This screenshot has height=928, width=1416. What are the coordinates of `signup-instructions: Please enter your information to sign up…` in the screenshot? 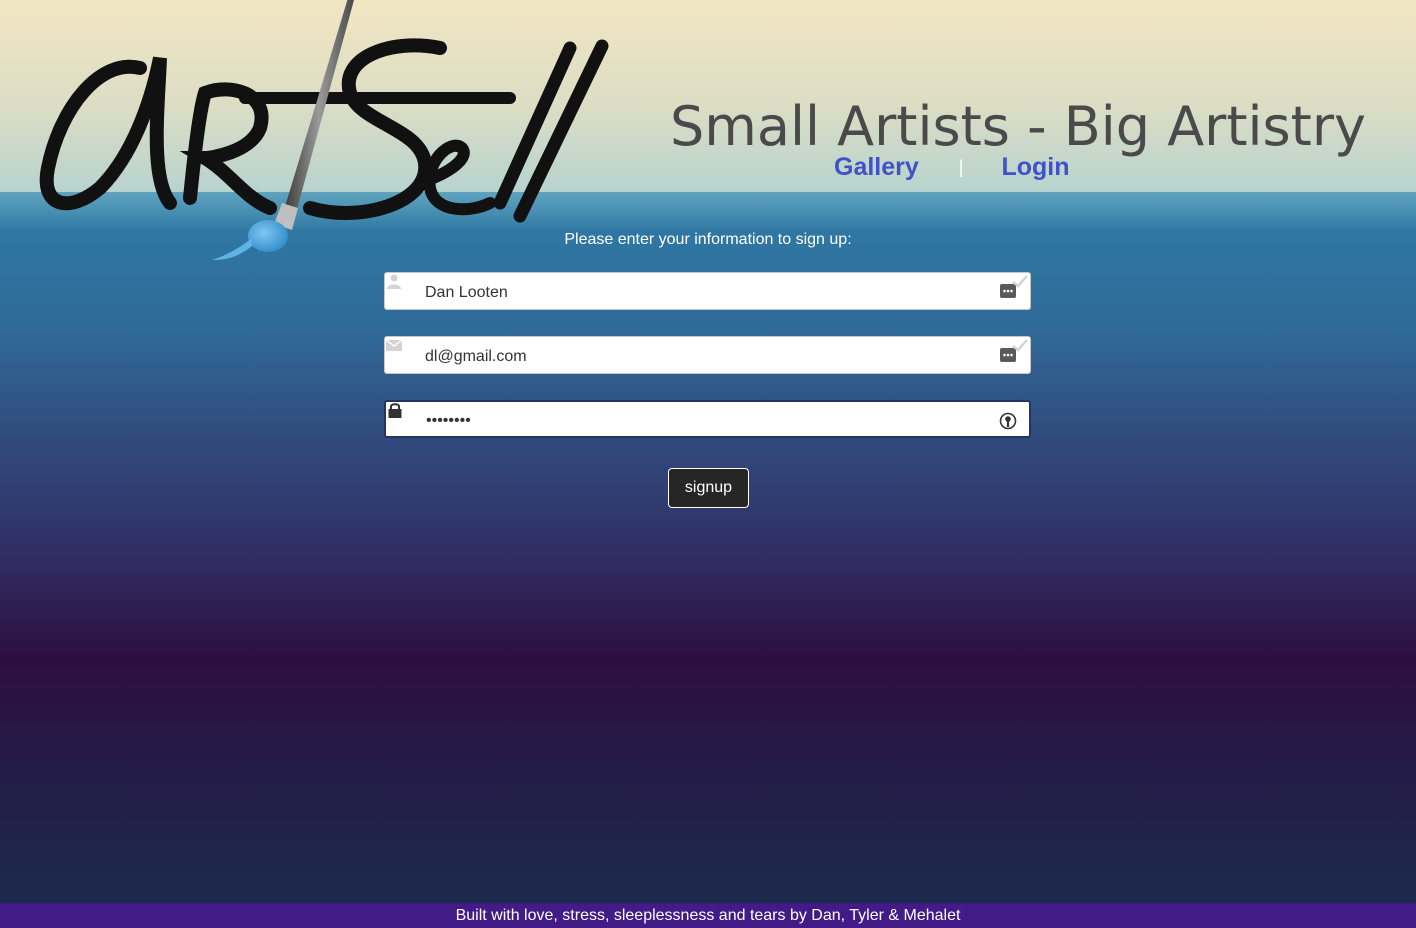 It's located at (708, 239).